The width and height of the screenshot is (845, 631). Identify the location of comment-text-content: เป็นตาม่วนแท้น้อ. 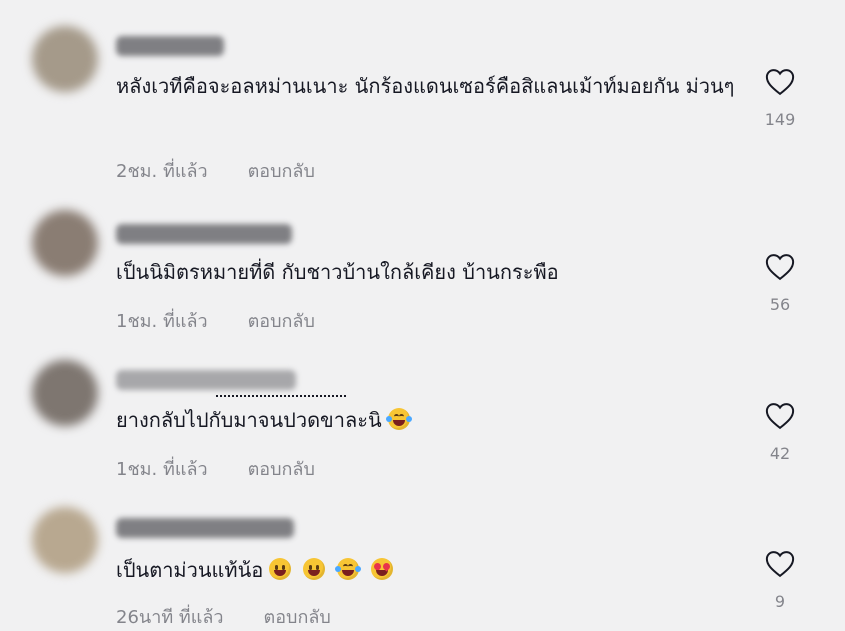
(190, 570).